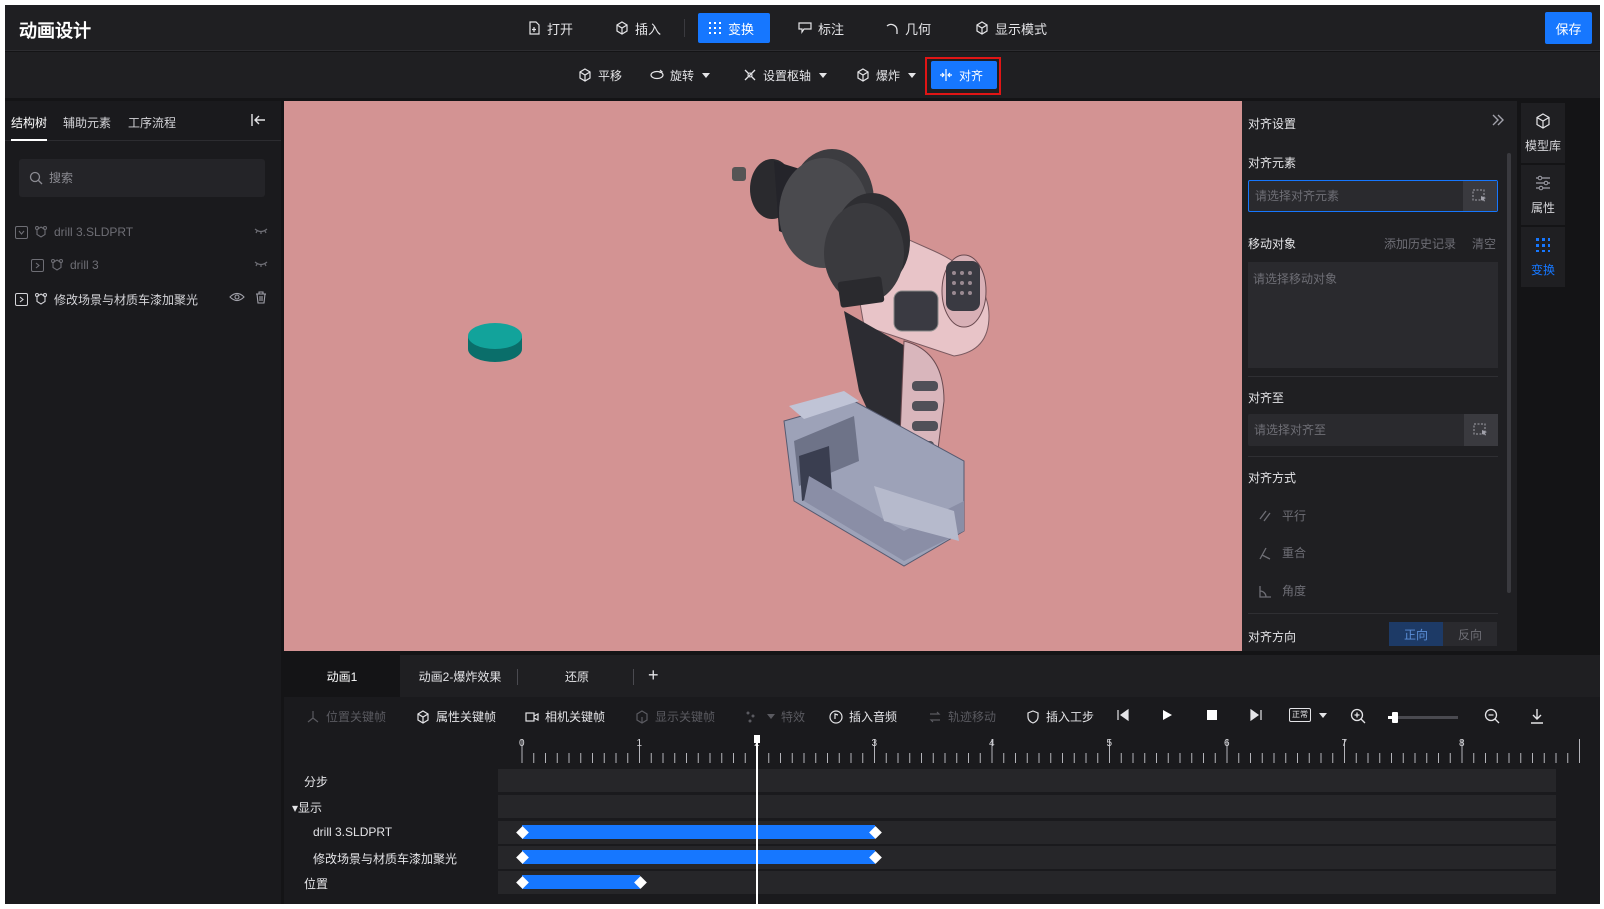 The height and width of the screenshot is (909, 1604). Describe the element at coordinates (1265, 516) in the screenshot. I see `parallel-icon` at that location.